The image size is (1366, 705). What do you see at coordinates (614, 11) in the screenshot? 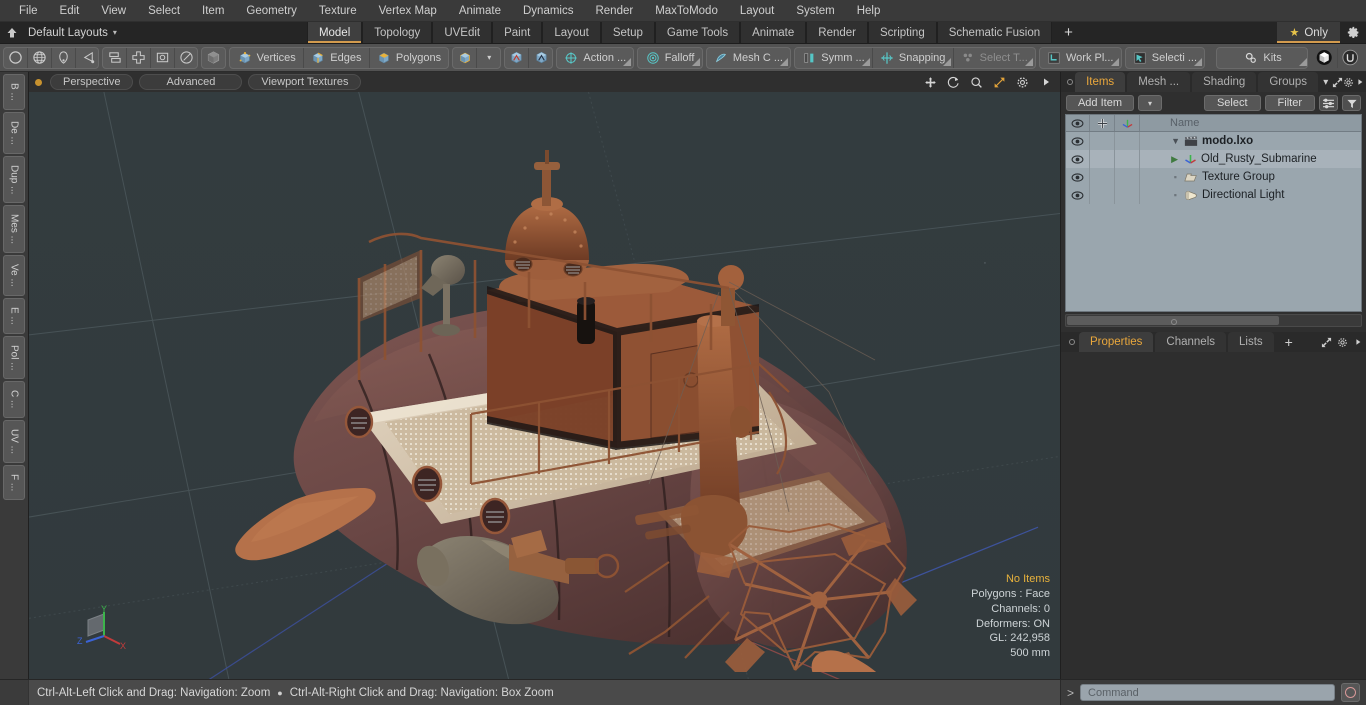
I see `menu-item-render: Render` at bounding box center [614, 11].